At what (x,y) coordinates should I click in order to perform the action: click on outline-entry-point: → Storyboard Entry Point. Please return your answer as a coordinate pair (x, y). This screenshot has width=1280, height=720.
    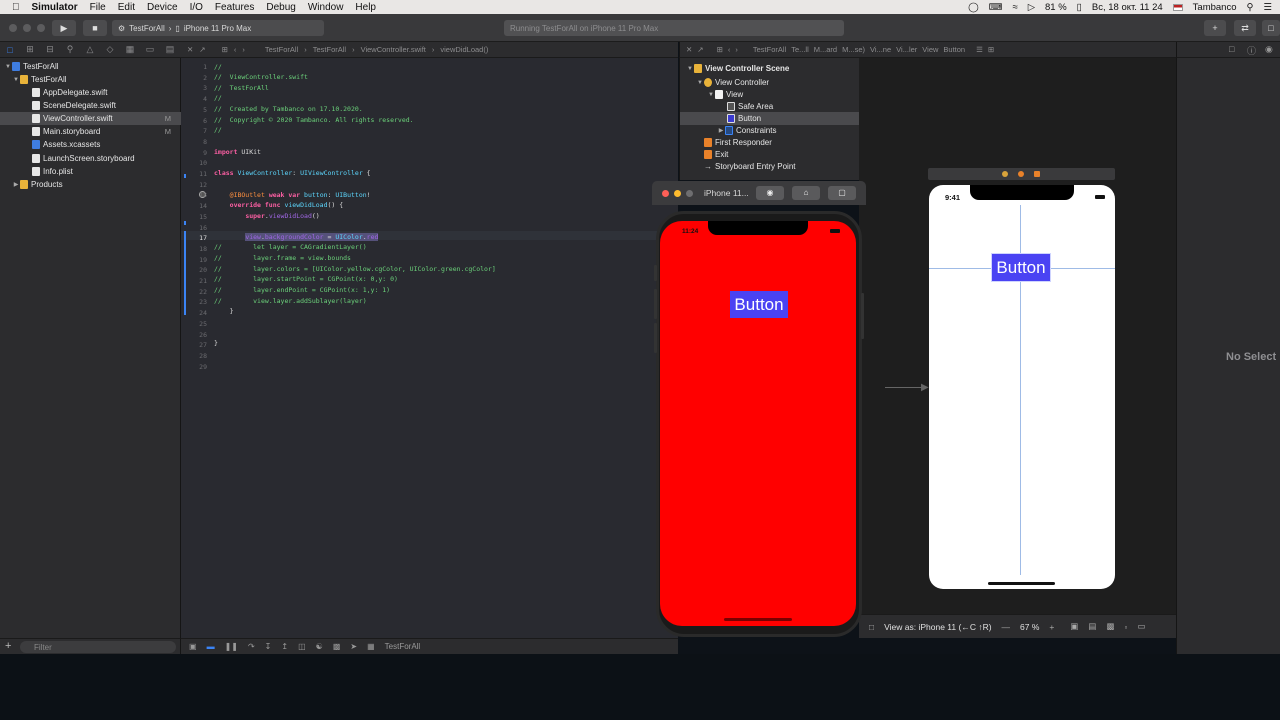
    Looking at the image, I should click on (770, 166).